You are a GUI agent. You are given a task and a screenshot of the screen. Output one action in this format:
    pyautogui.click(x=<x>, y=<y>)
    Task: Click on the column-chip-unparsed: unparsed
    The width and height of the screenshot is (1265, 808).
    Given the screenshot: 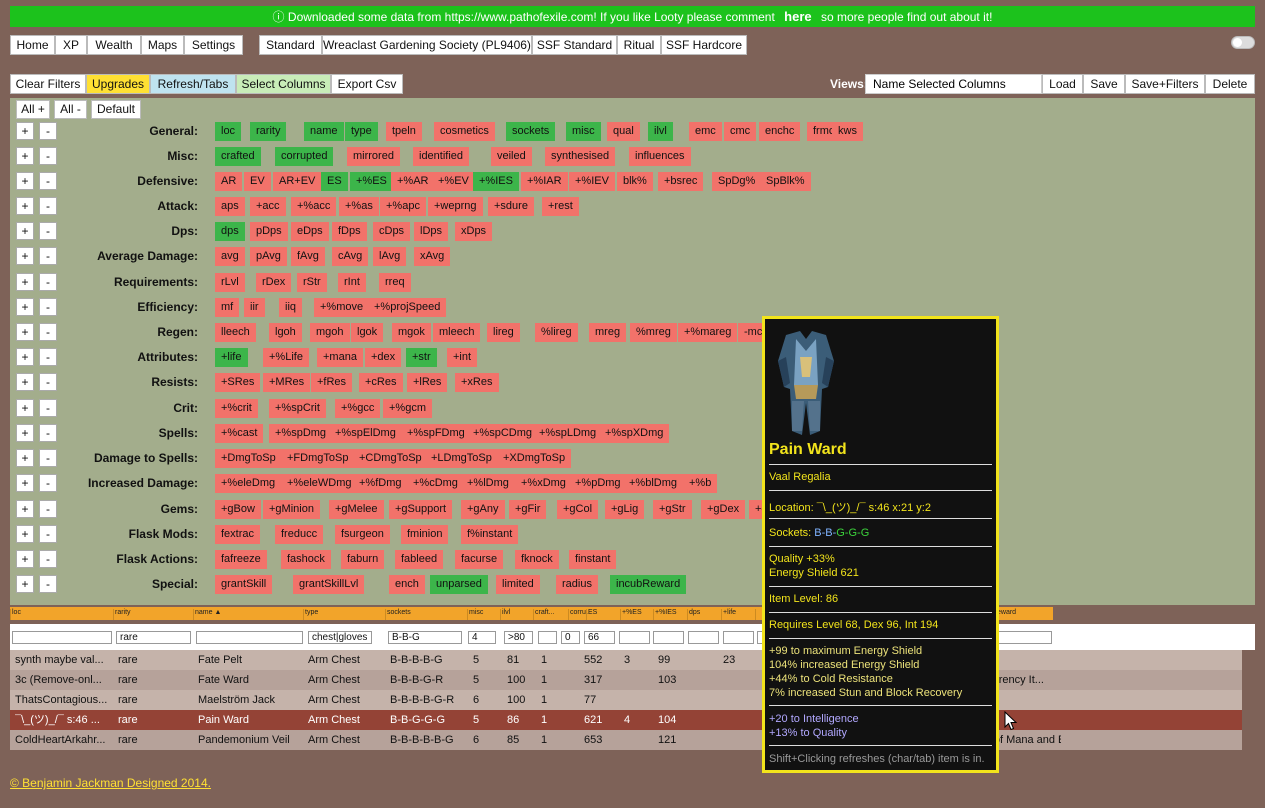 What is the action you would take?
    pyautogui.click(x=459, y=584)
    